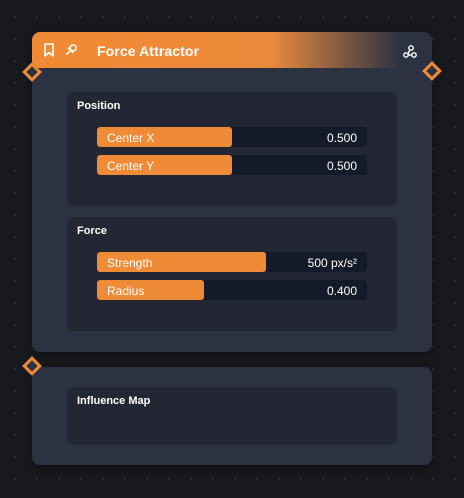  What do you see at coordinates (232, 50) in the screenshot?
I see `node-header: Force Attractor` at bounding box center [232, 50].